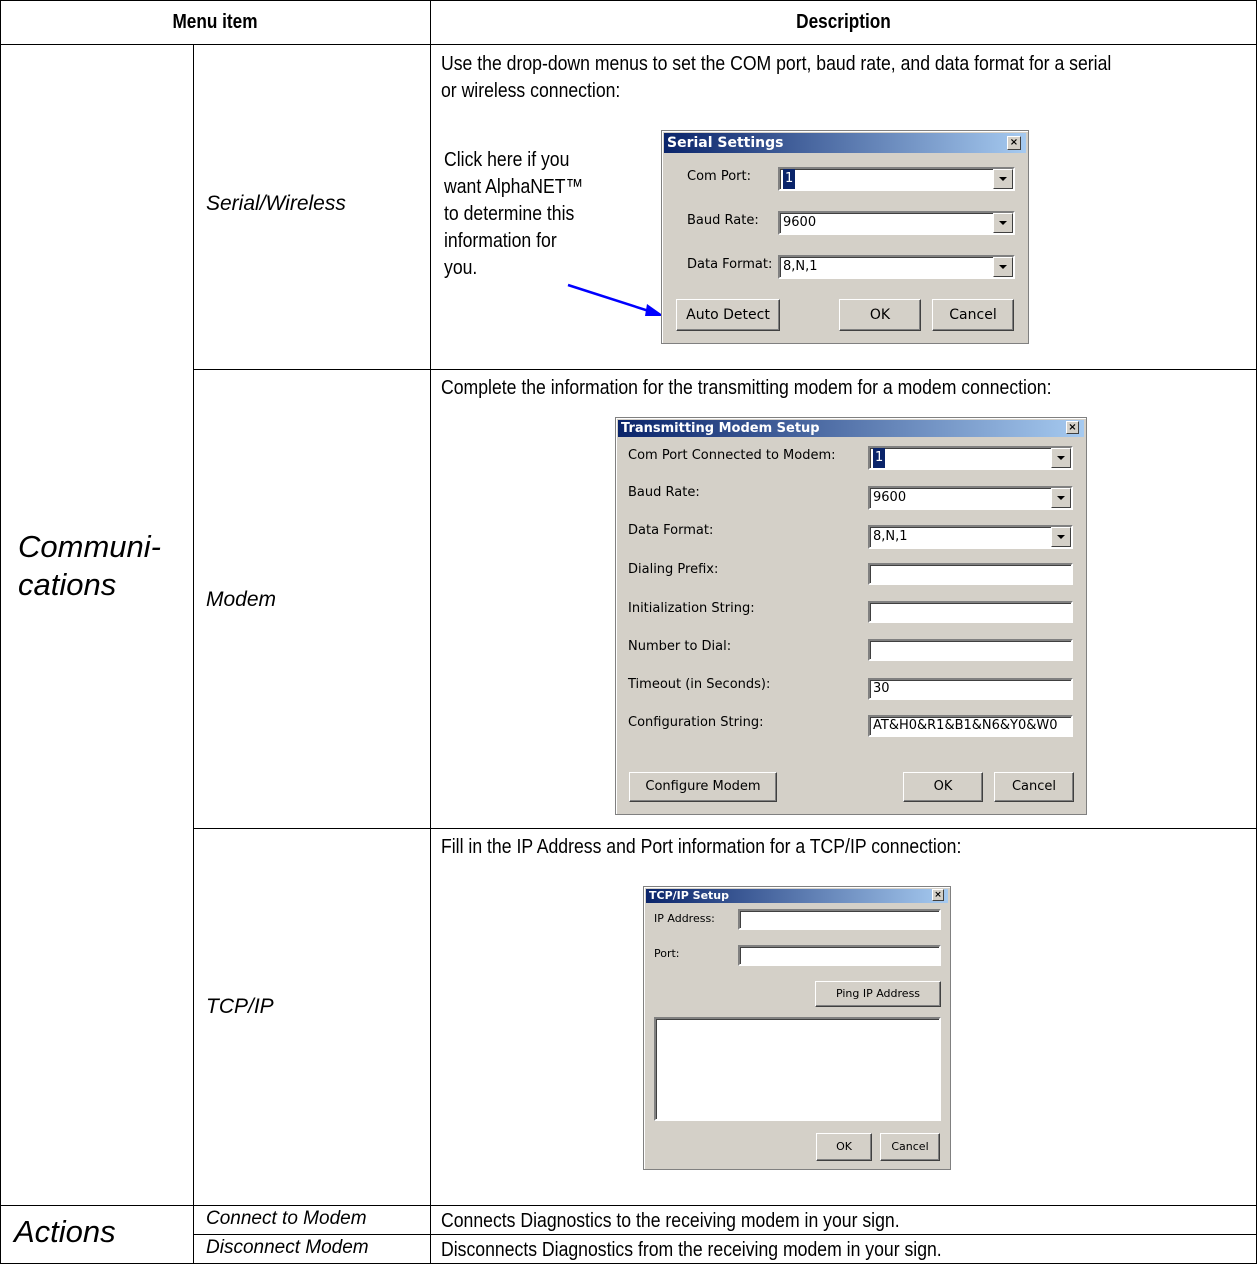 Image resolution: width=1257 pixels, height=1264 pixels. What do you see at coordinates (65, 1231) in the screenshot?
I see `category-actions: Actions` at bounding box center [65, 1231].